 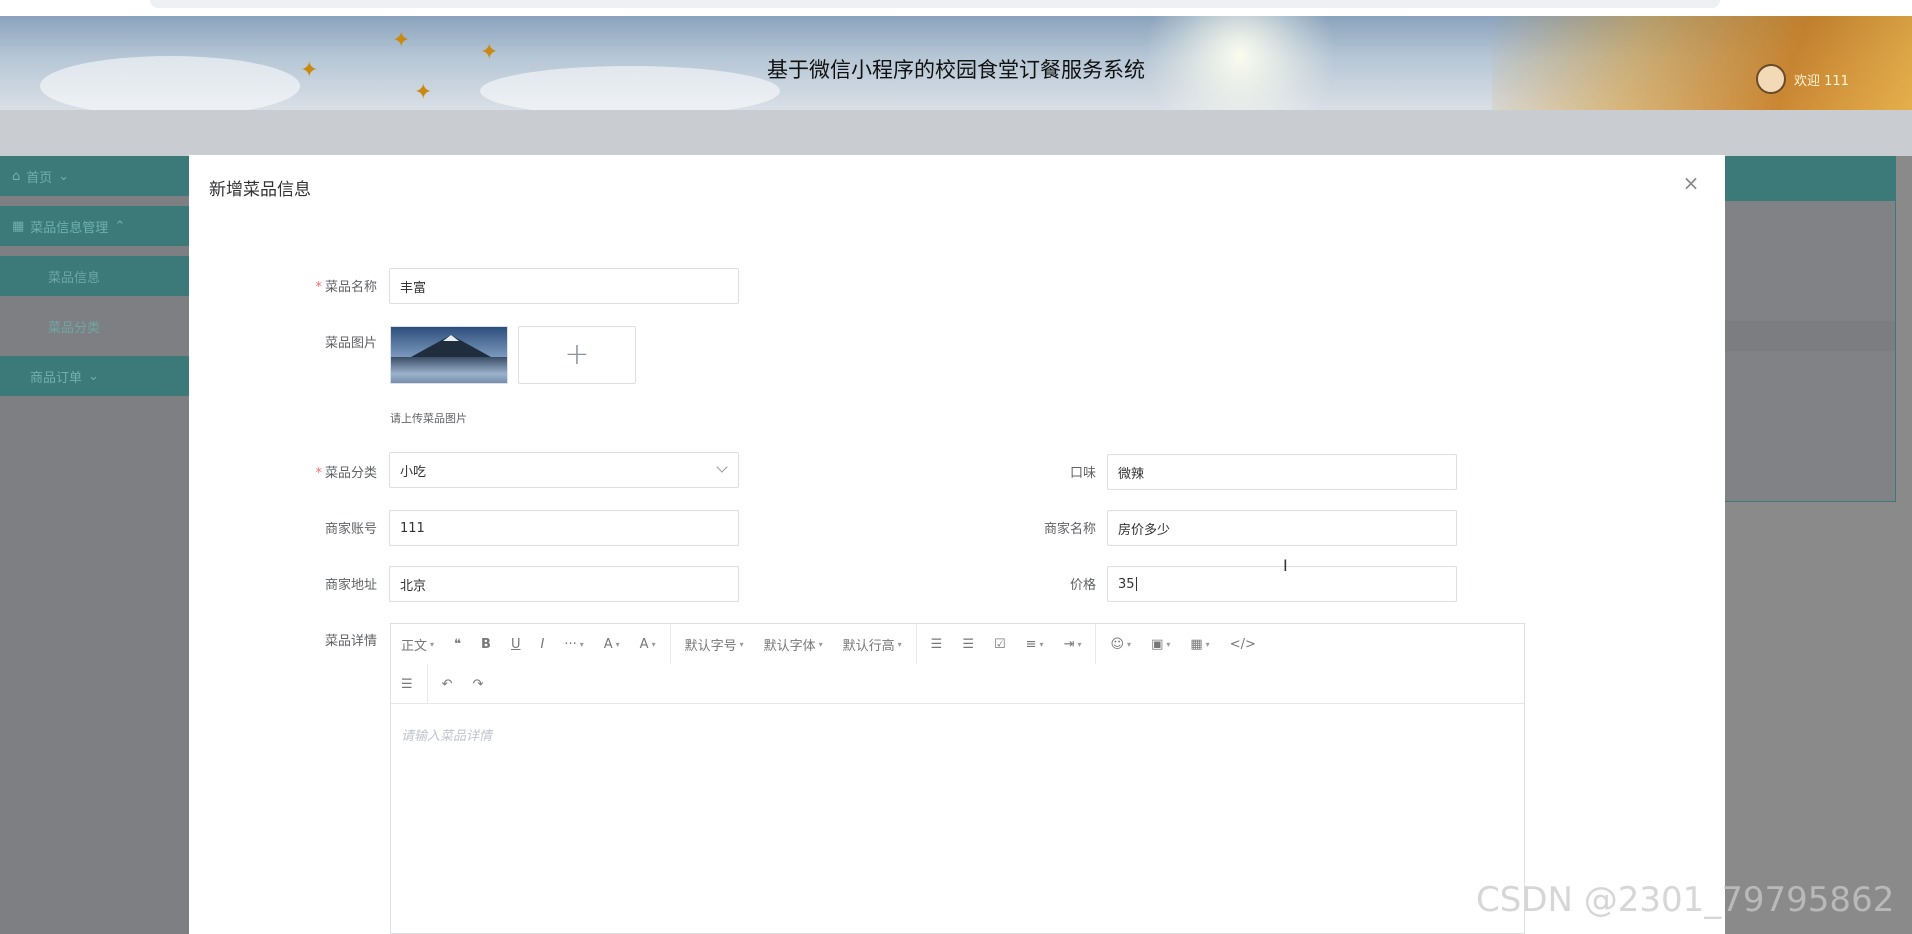 I want to click on merchant-account-label: 商家账号, so click(x=350, y=529).